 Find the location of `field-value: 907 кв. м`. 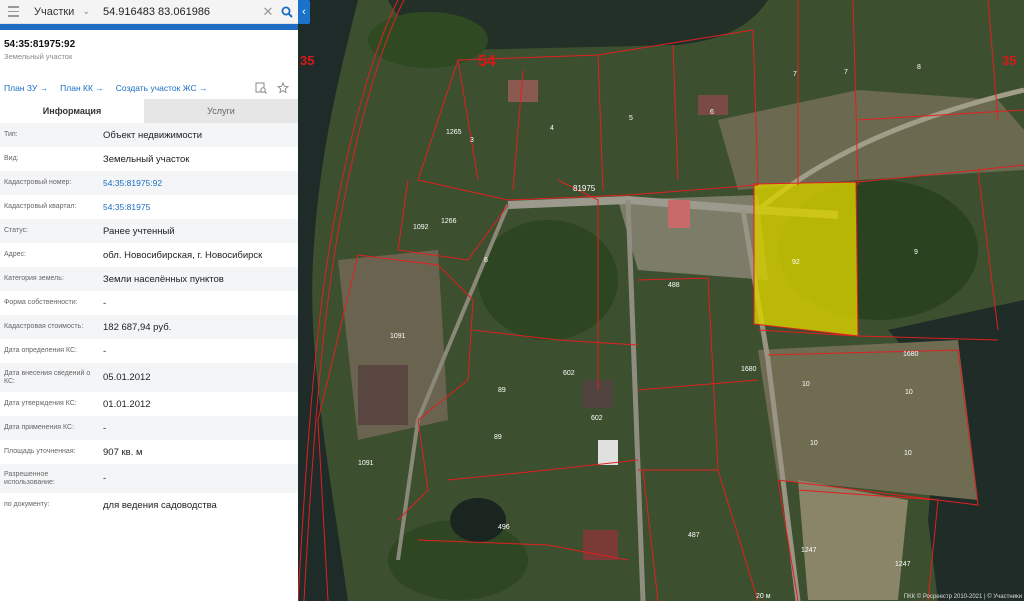

field-value: 907 кв. м is located at coordinates (123, 452).